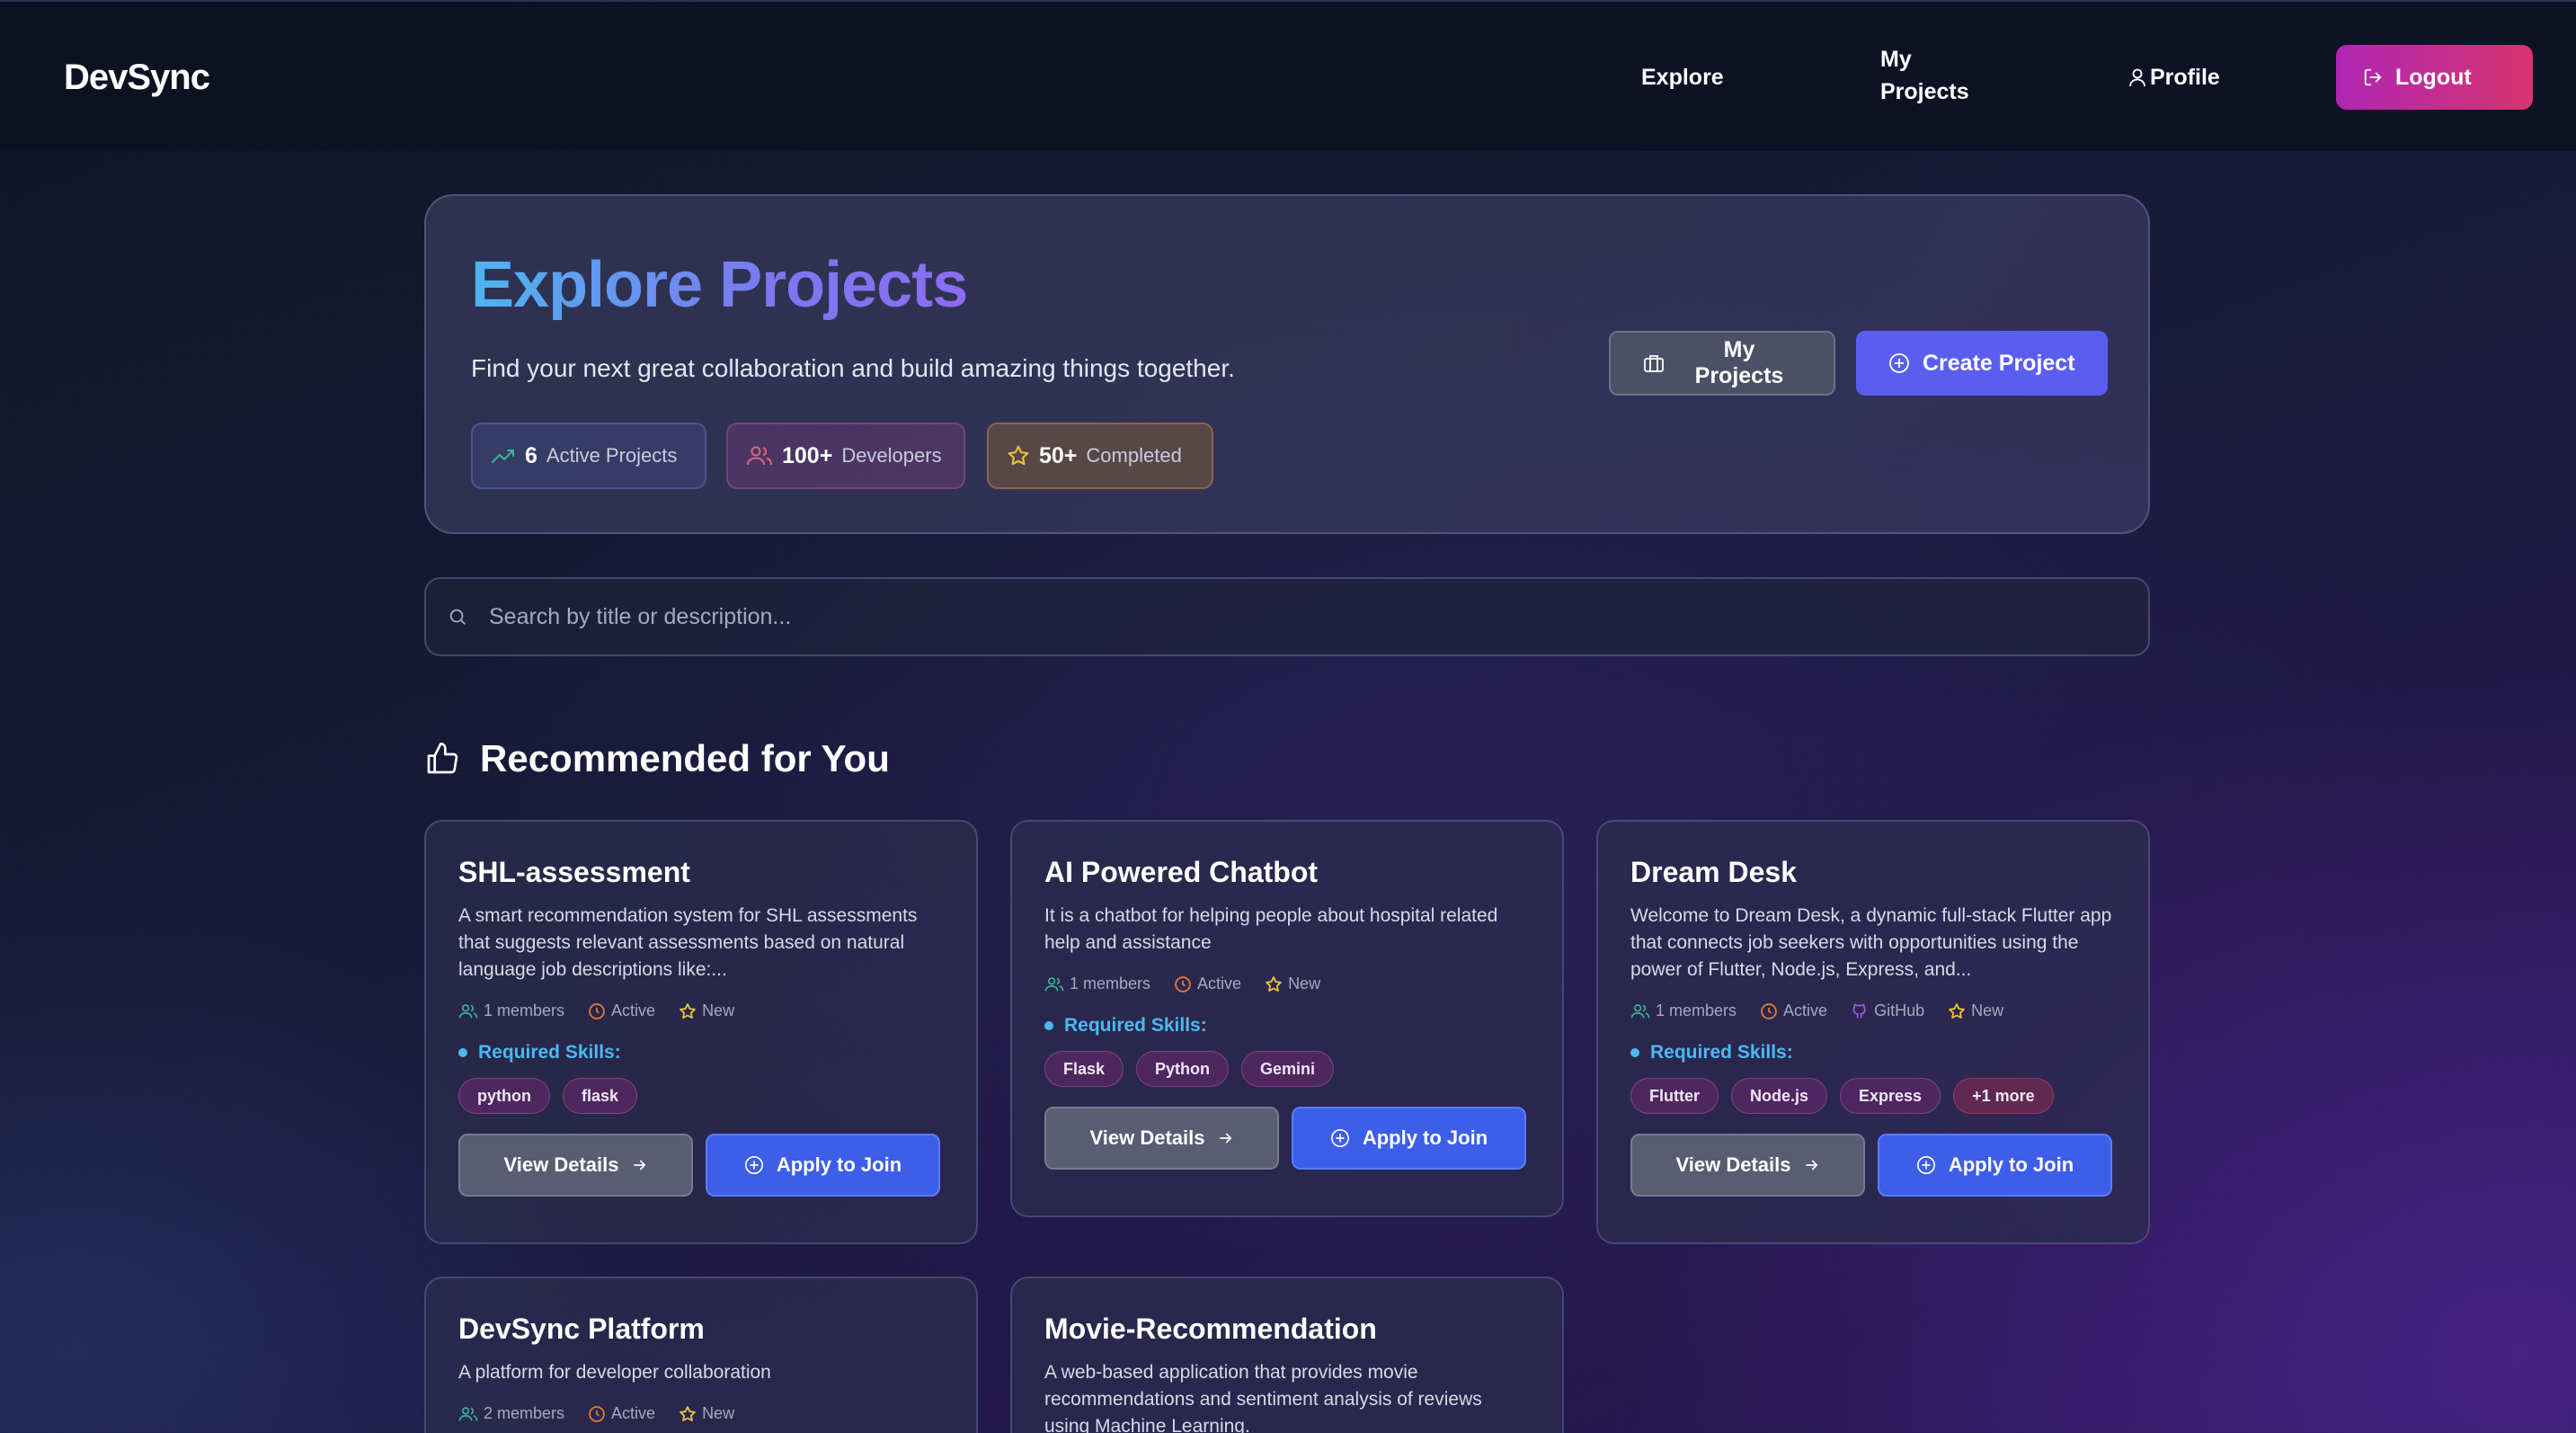 The image size is (2576, 1433). What do you see at coordinates (1739, 362) in the screenshot?
I see `my-projects-label: My Projects` at bounding box center [1739, 362].